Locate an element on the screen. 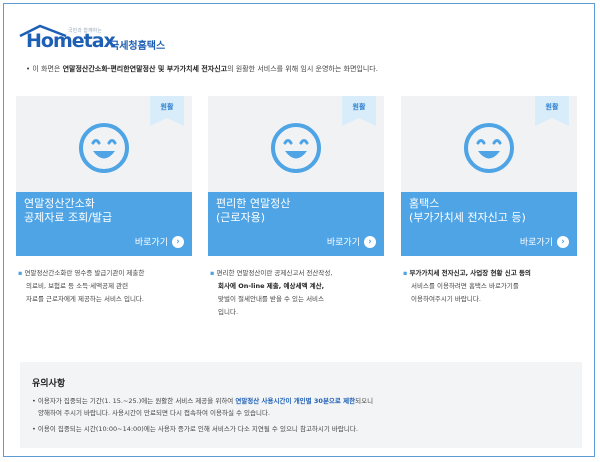  card-title: 연말정산간소화 공제자료 조회/발급 is located at coordinates (68, 210).